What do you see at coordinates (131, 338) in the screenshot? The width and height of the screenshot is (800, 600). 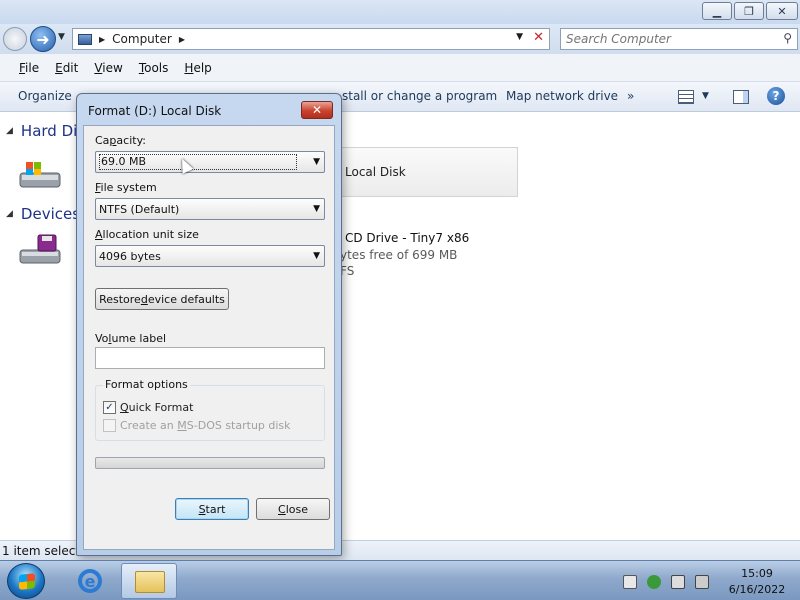 I see `volume-label-label: Volume label` at bounding box center [131, 338].